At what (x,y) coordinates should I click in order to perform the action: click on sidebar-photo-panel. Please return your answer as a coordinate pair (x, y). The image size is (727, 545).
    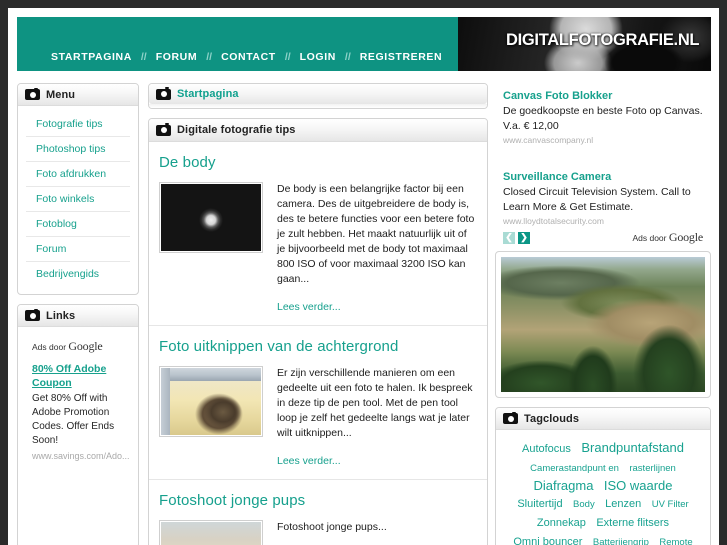
    Looking at the image, I should click on (603, 324).